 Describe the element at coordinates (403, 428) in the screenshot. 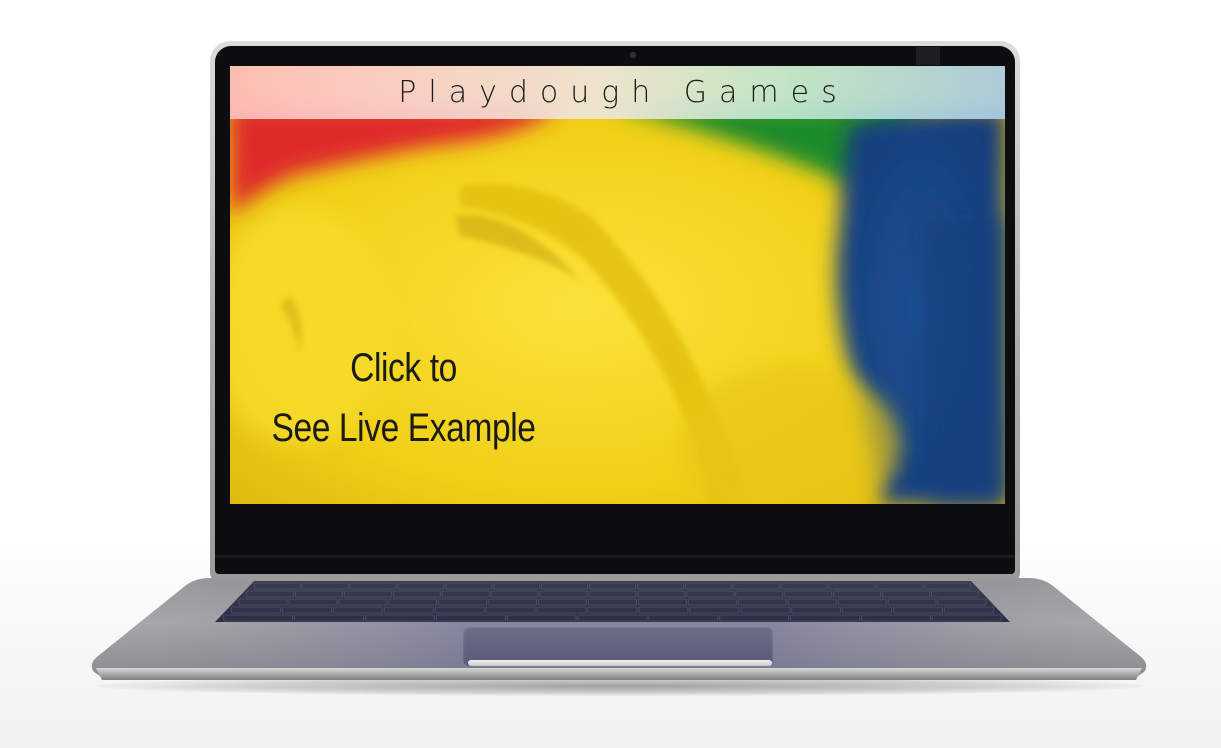

I see `cta-line-2: See Live Example` at that location.